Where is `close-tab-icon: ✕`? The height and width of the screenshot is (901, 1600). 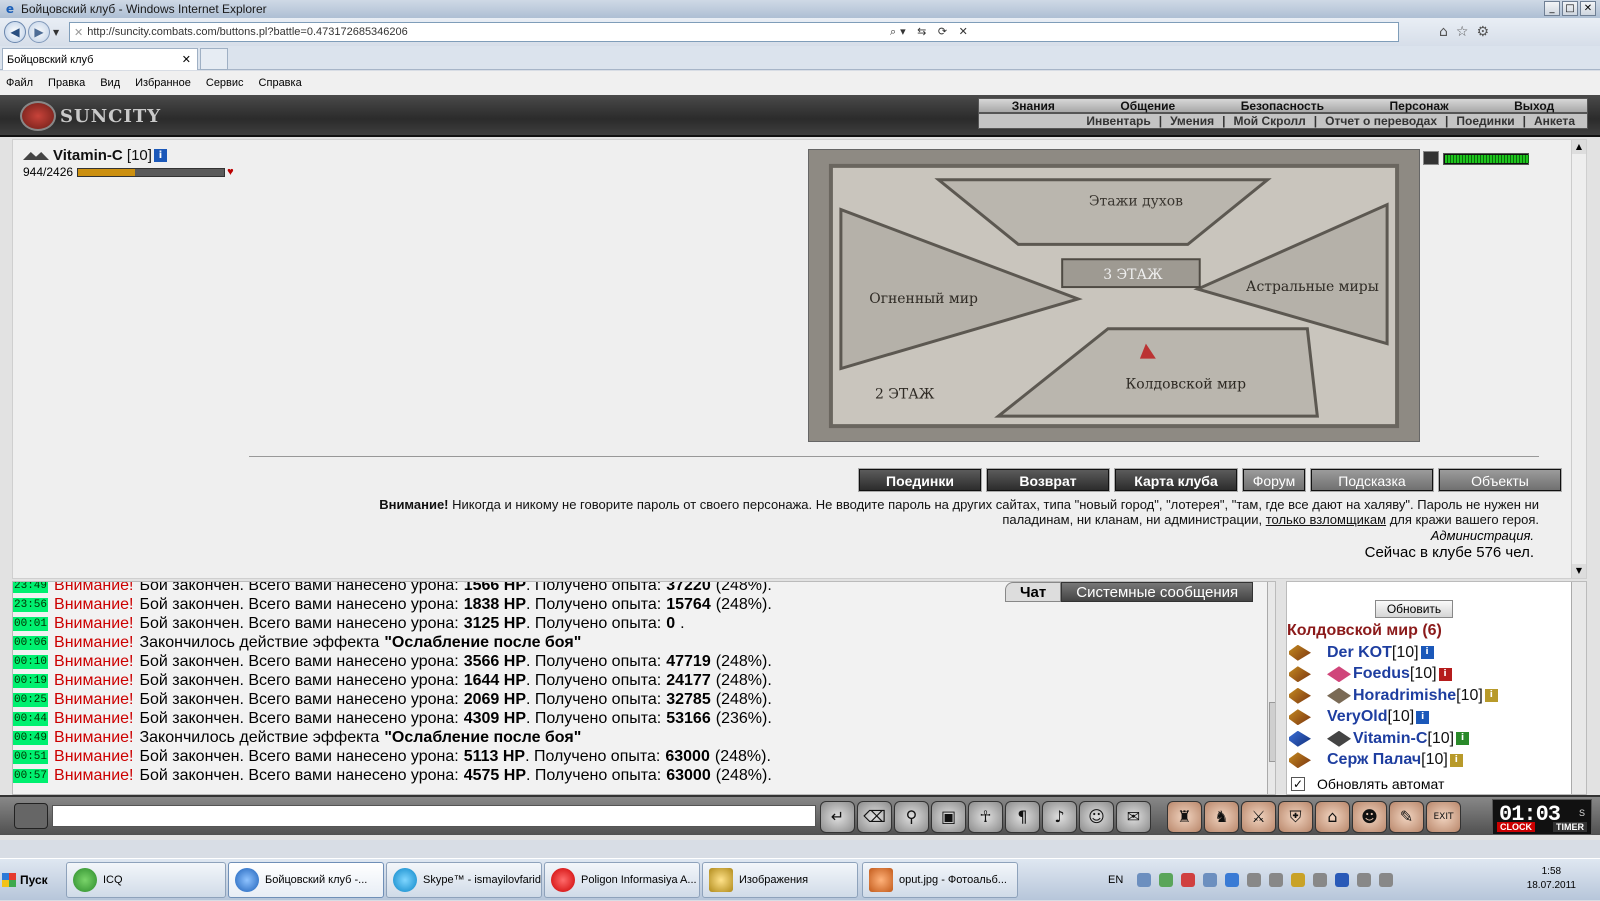 close-tab-icon: ✕ is located at coordinates (186, 59).